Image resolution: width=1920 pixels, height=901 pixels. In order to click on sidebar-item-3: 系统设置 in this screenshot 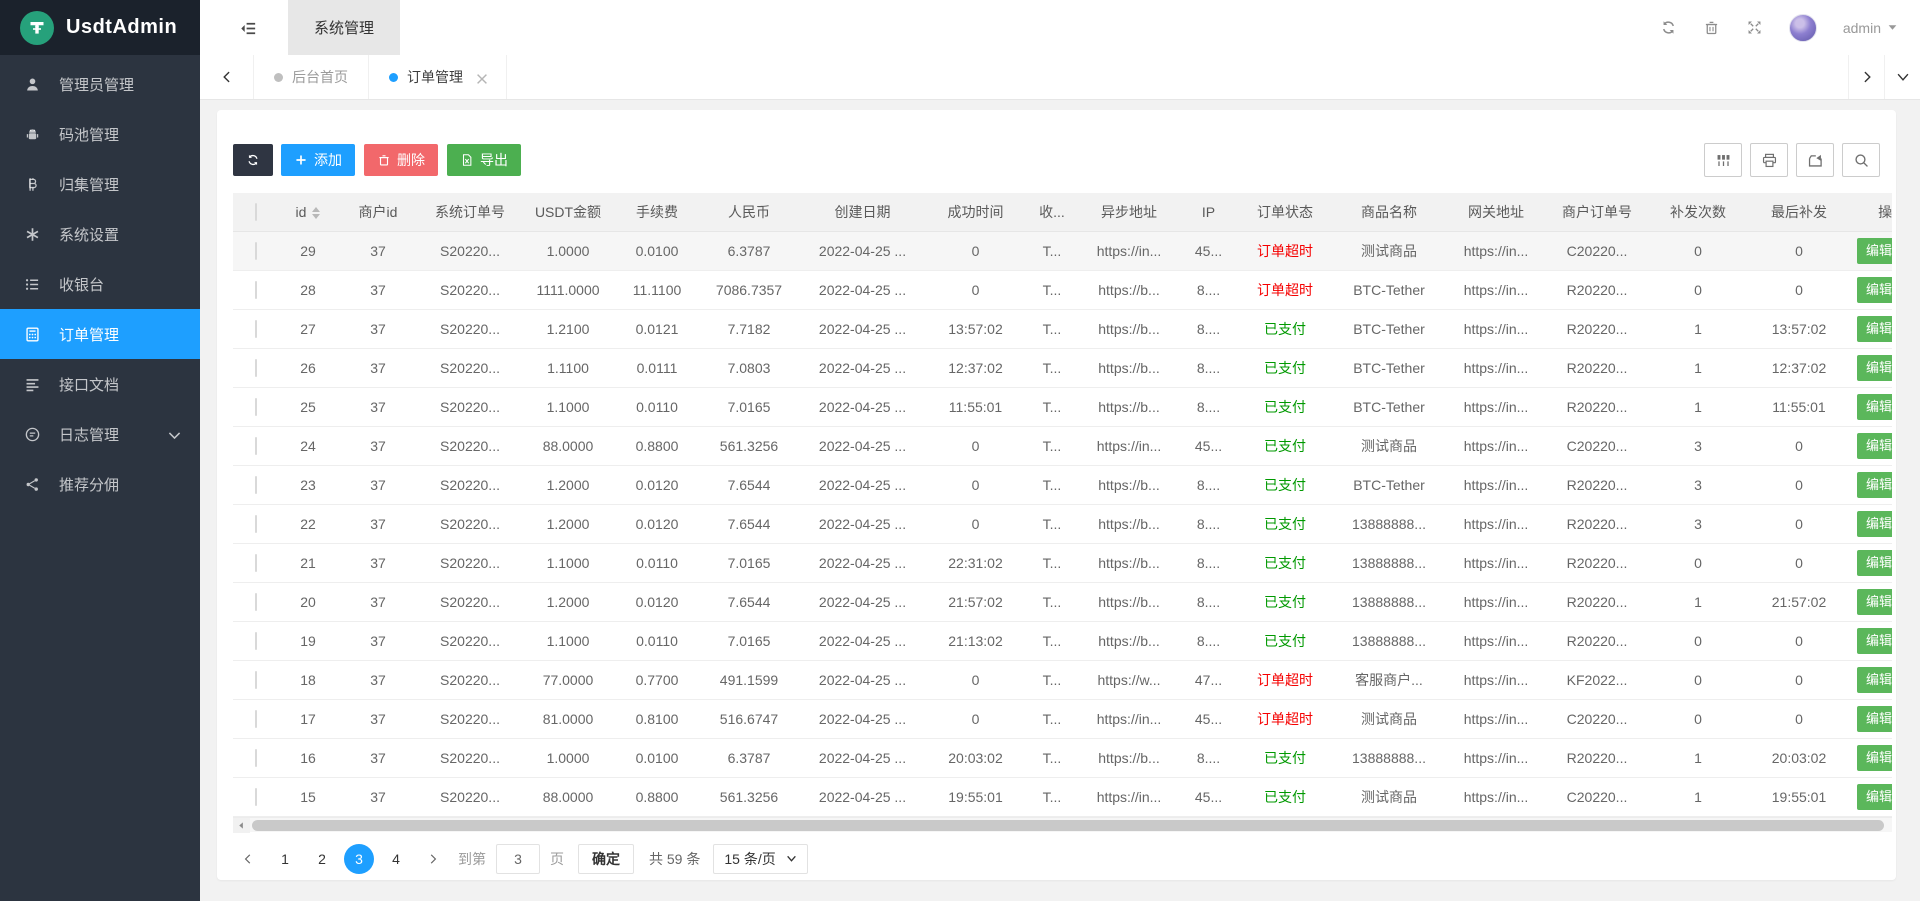, I will do `click(100, 234)`.